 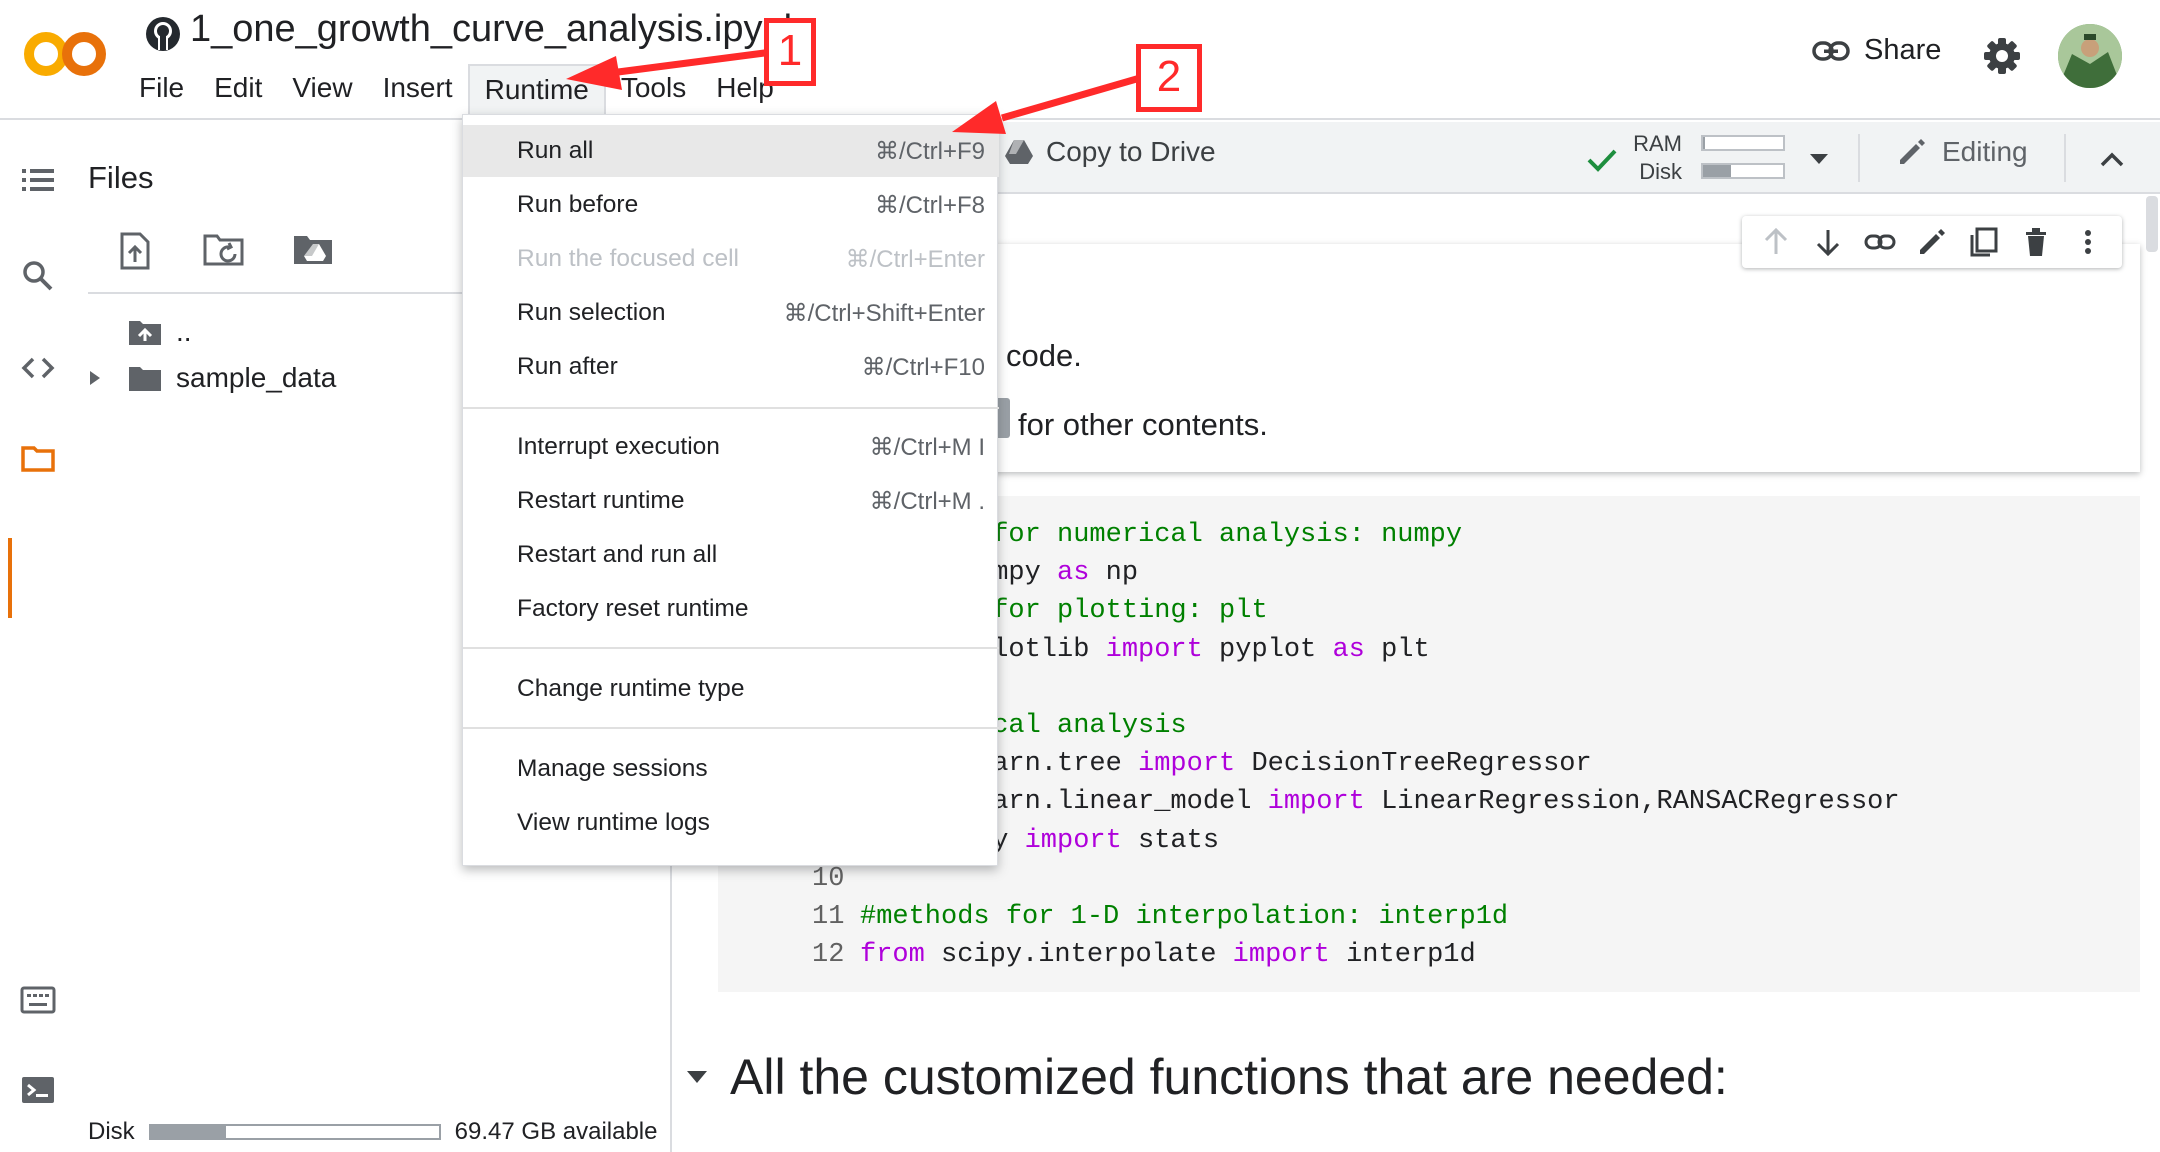 What do you see at coordinates (238, 89) in the screenshot?
I see `menu-edit: Edit` at bounding box center [238, 89].